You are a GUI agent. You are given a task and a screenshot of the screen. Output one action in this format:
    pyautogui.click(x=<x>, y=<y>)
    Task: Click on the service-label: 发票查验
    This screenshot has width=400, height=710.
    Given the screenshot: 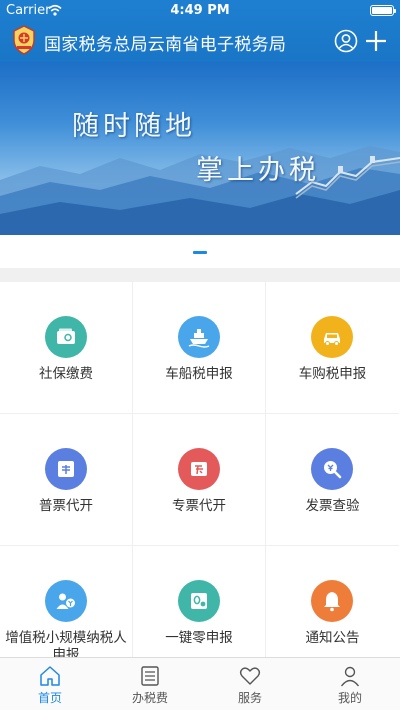 What is the action you would take?
    pyautogui.click(x=332, y=506)
    